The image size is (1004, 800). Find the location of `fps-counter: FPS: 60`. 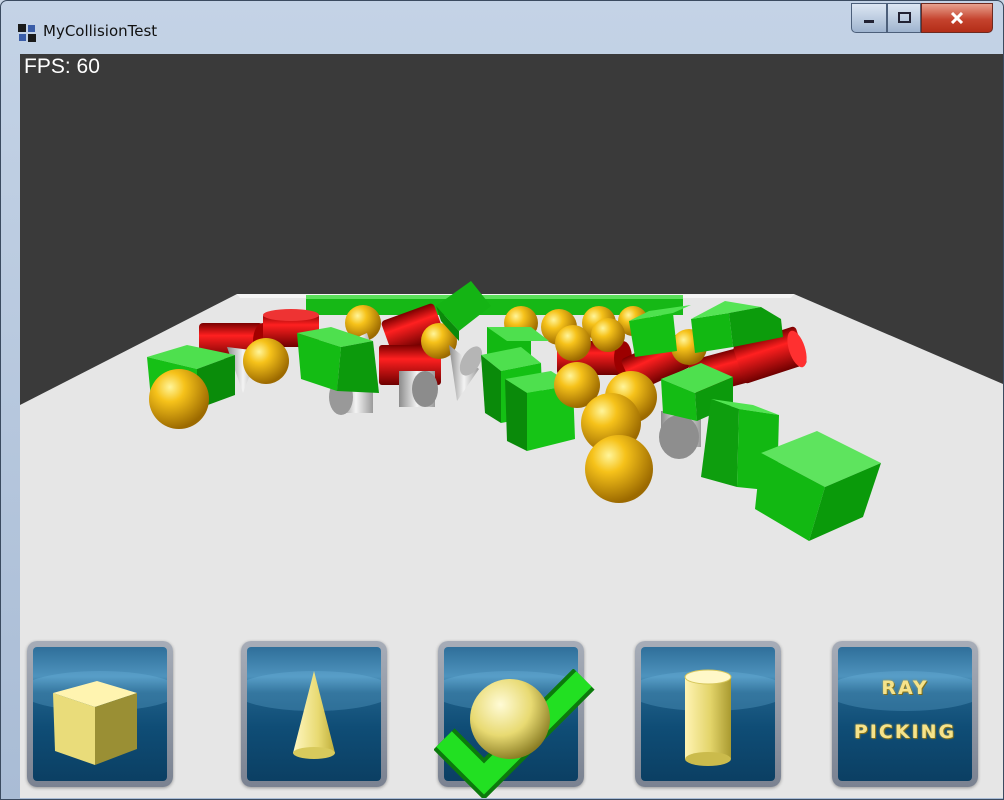

fps-counter: FPS: 60 is located at coordinates (62, 66).